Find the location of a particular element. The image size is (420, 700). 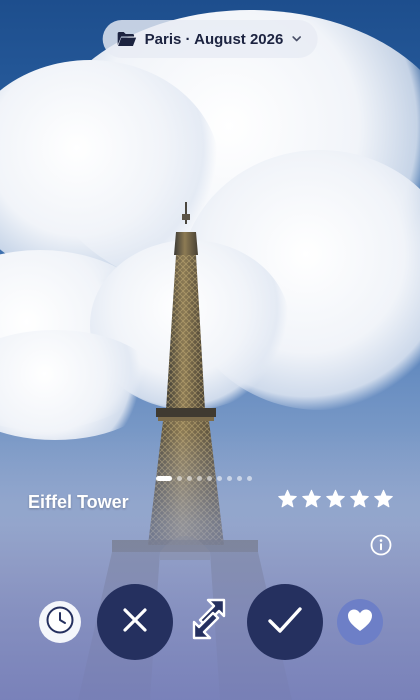

info-icon is located at coordinates (381, 545).